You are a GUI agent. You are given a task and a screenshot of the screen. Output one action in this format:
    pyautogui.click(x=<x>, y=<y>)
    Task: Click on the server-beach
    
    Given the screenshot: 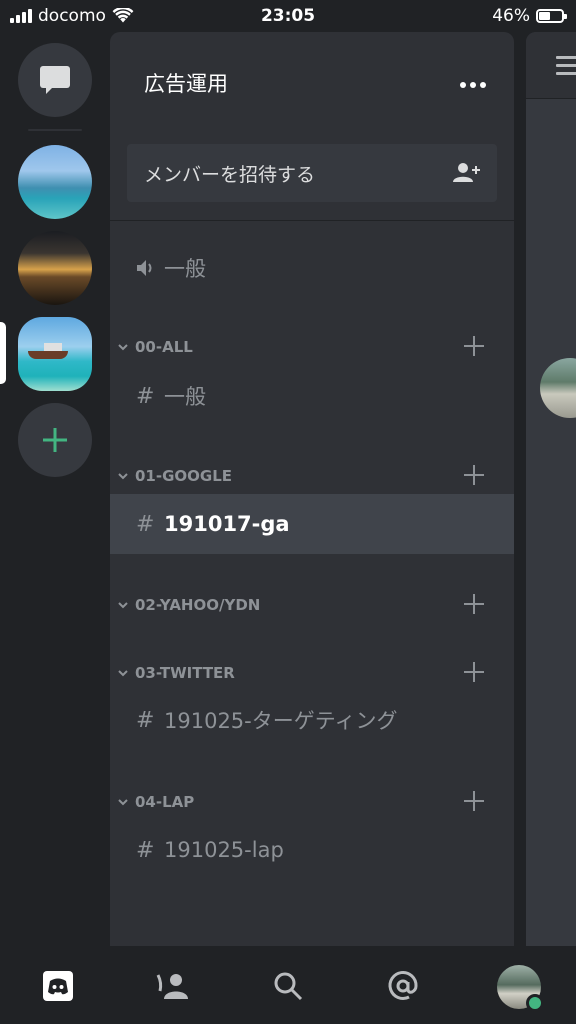 What is the action you would take?
    pyautogui.click(x=55, y=182)
    